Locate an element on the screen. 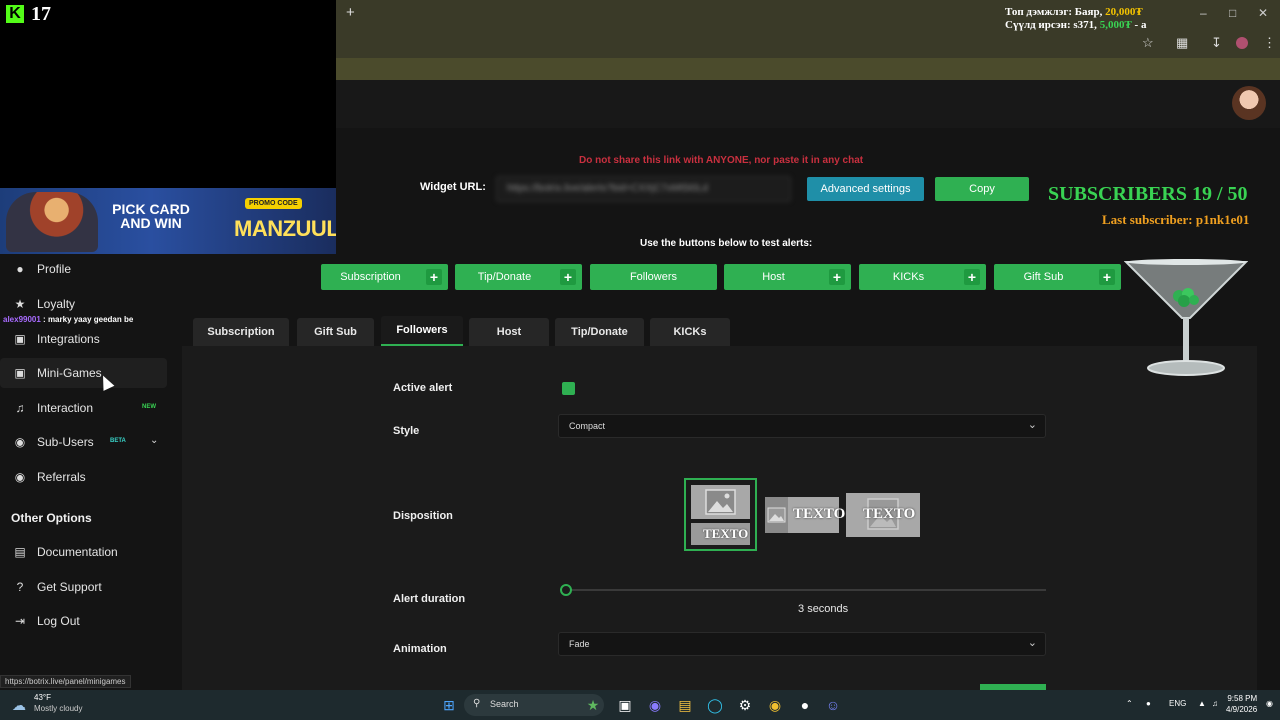  sidebar-item-label: Sub-Users is located at coordinates (65, 442).